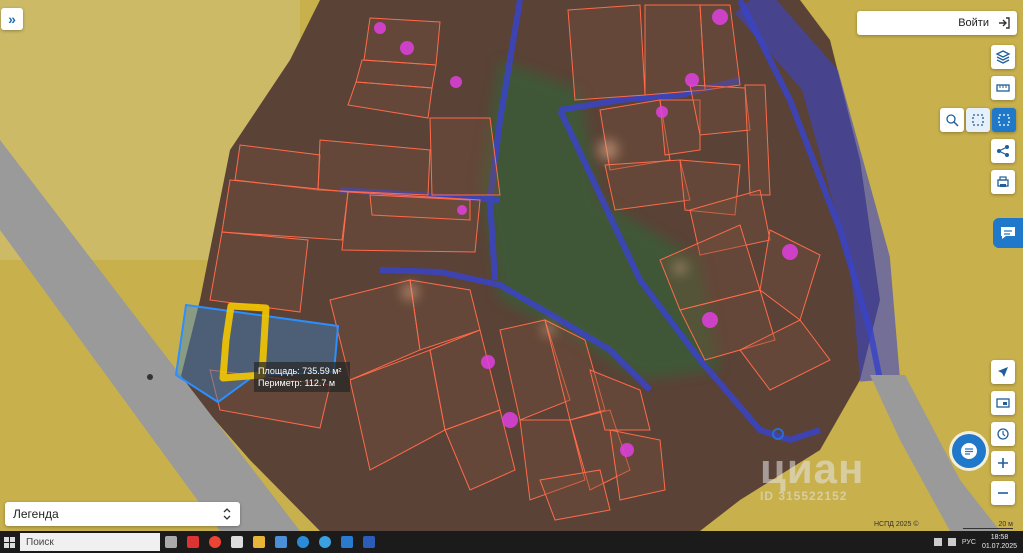  What do you see at coordinates (150, 377) in the screenshot?
I see `road-marker` at bounding box center [150, 377].